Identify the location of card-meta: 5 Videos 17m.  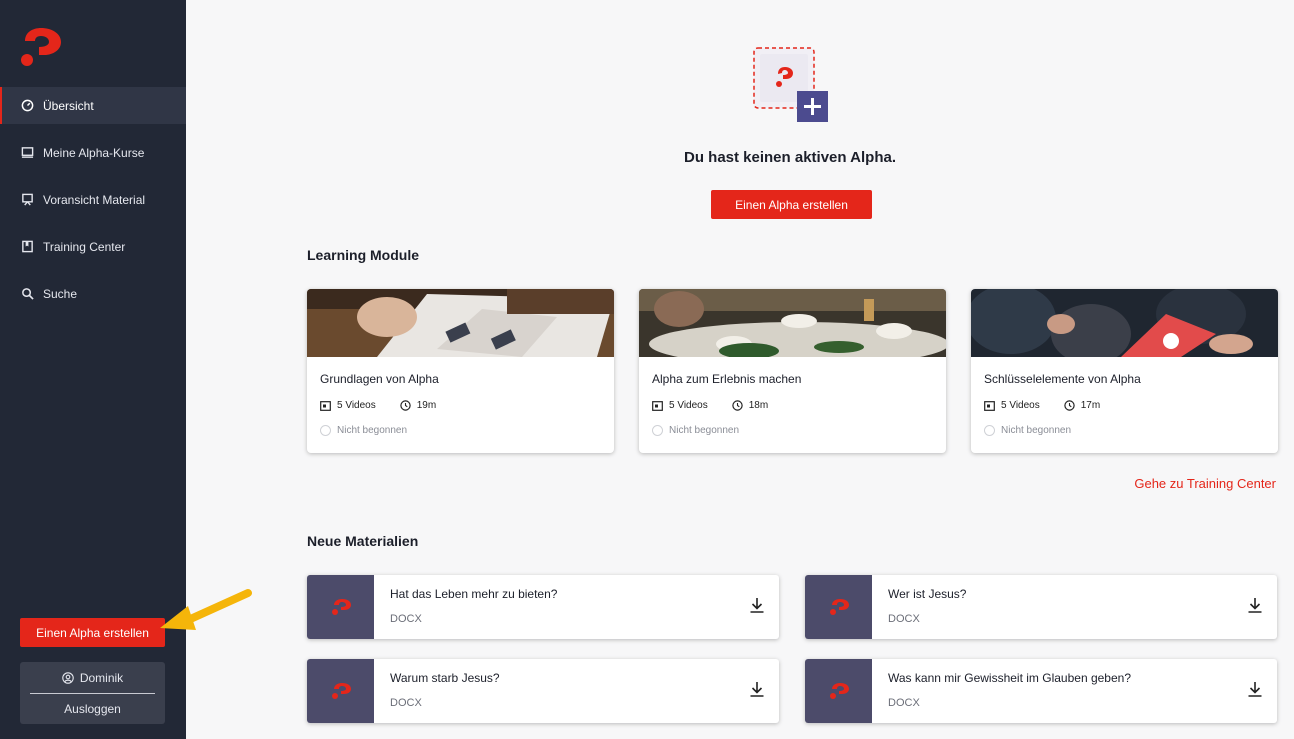
(1042, 405).